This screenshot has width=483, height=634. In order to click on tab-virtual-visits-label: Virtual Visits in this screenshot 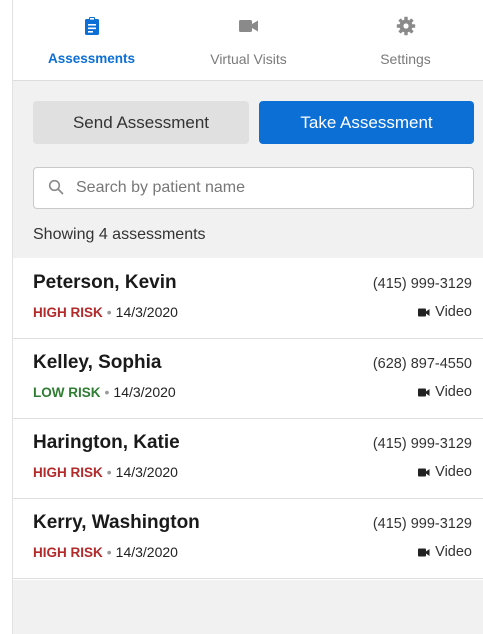, I will do `click(248, 59)`.